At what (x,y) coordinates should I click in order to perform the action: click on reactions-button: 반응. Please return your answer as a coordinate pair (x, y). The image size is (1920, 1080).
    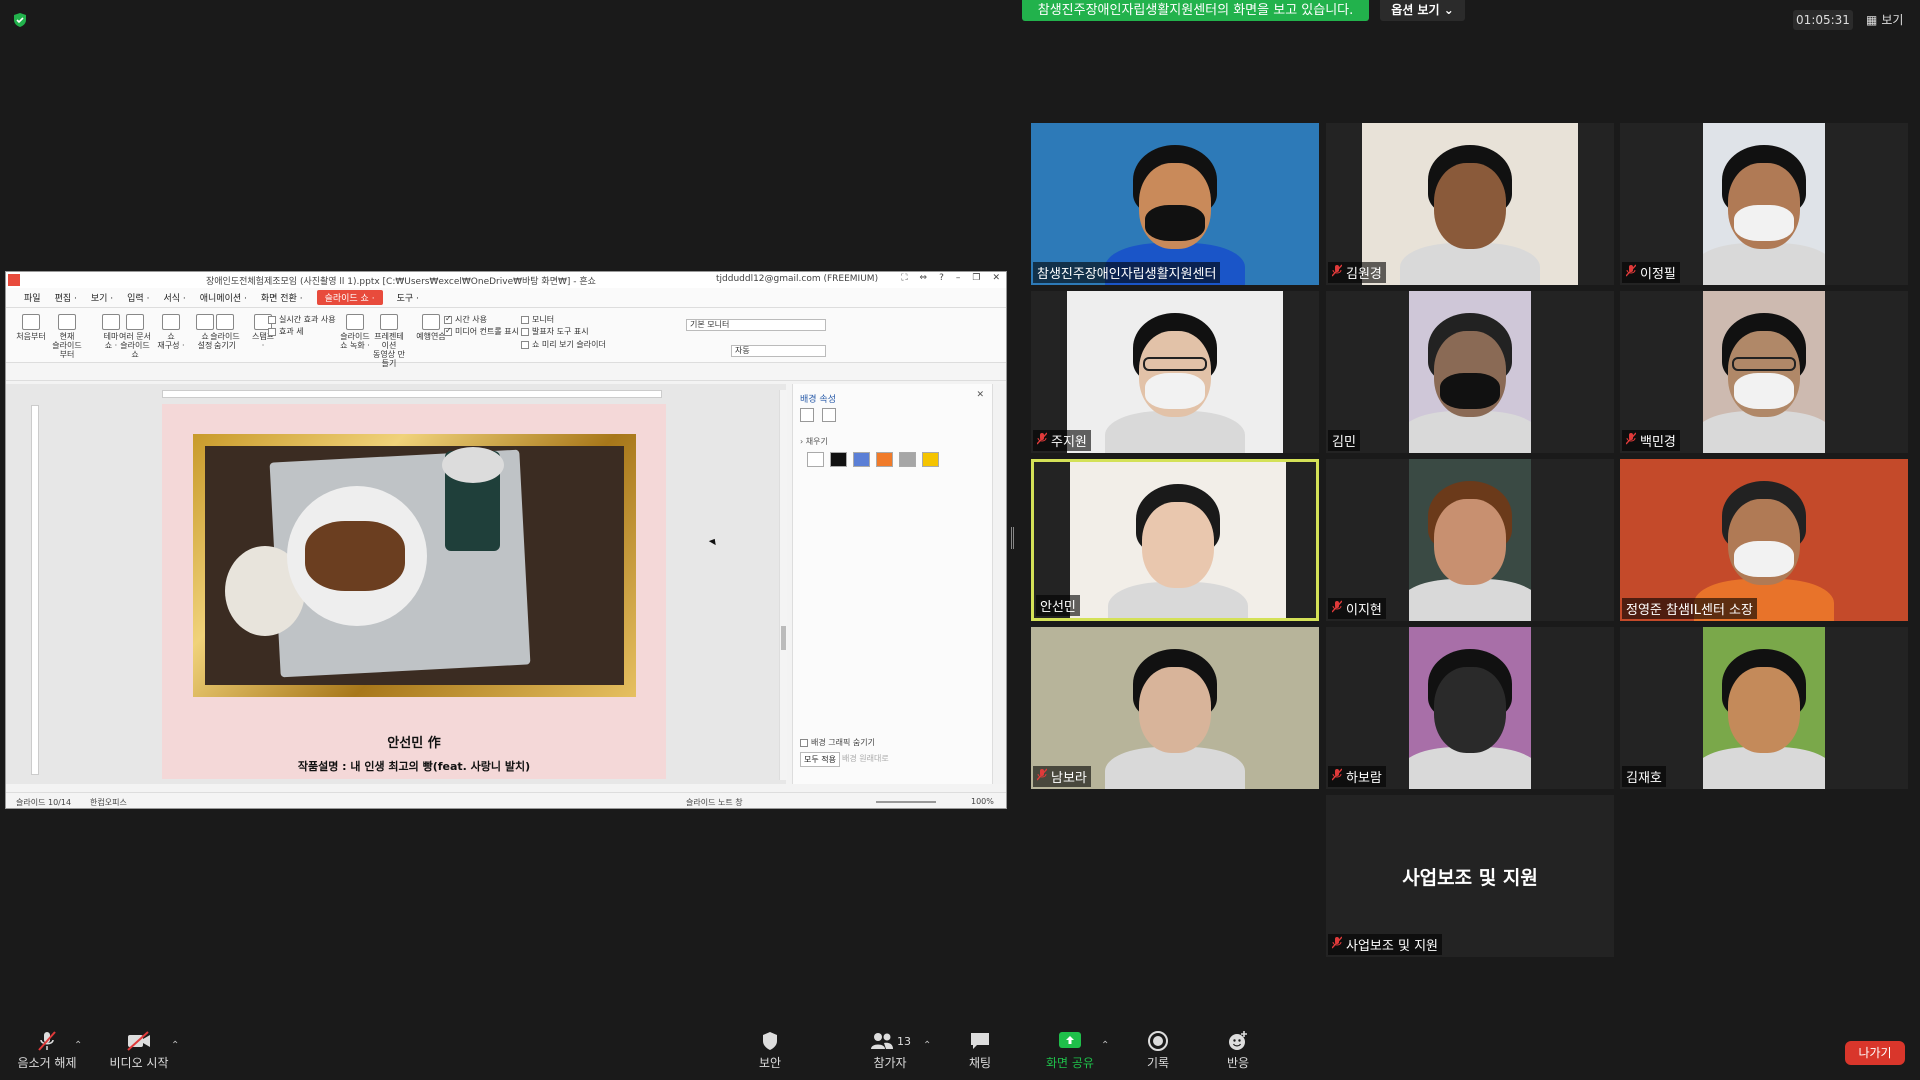
    Looking at the image, I should click on (1238, 1050).